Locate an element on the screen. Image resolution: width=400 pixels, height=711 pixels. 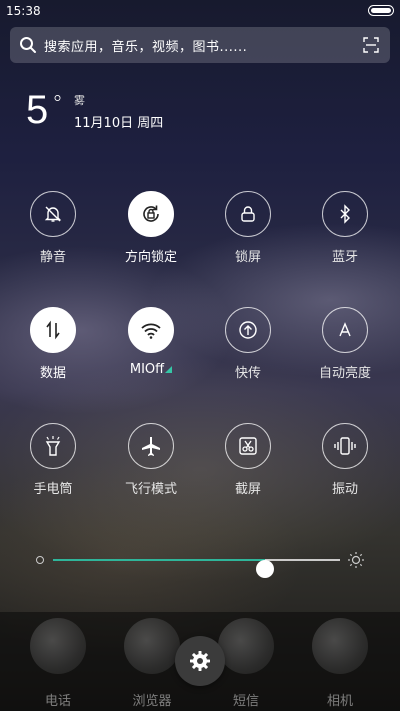
wifi-signal-indicator-icon is located at coordinates (169, 369).